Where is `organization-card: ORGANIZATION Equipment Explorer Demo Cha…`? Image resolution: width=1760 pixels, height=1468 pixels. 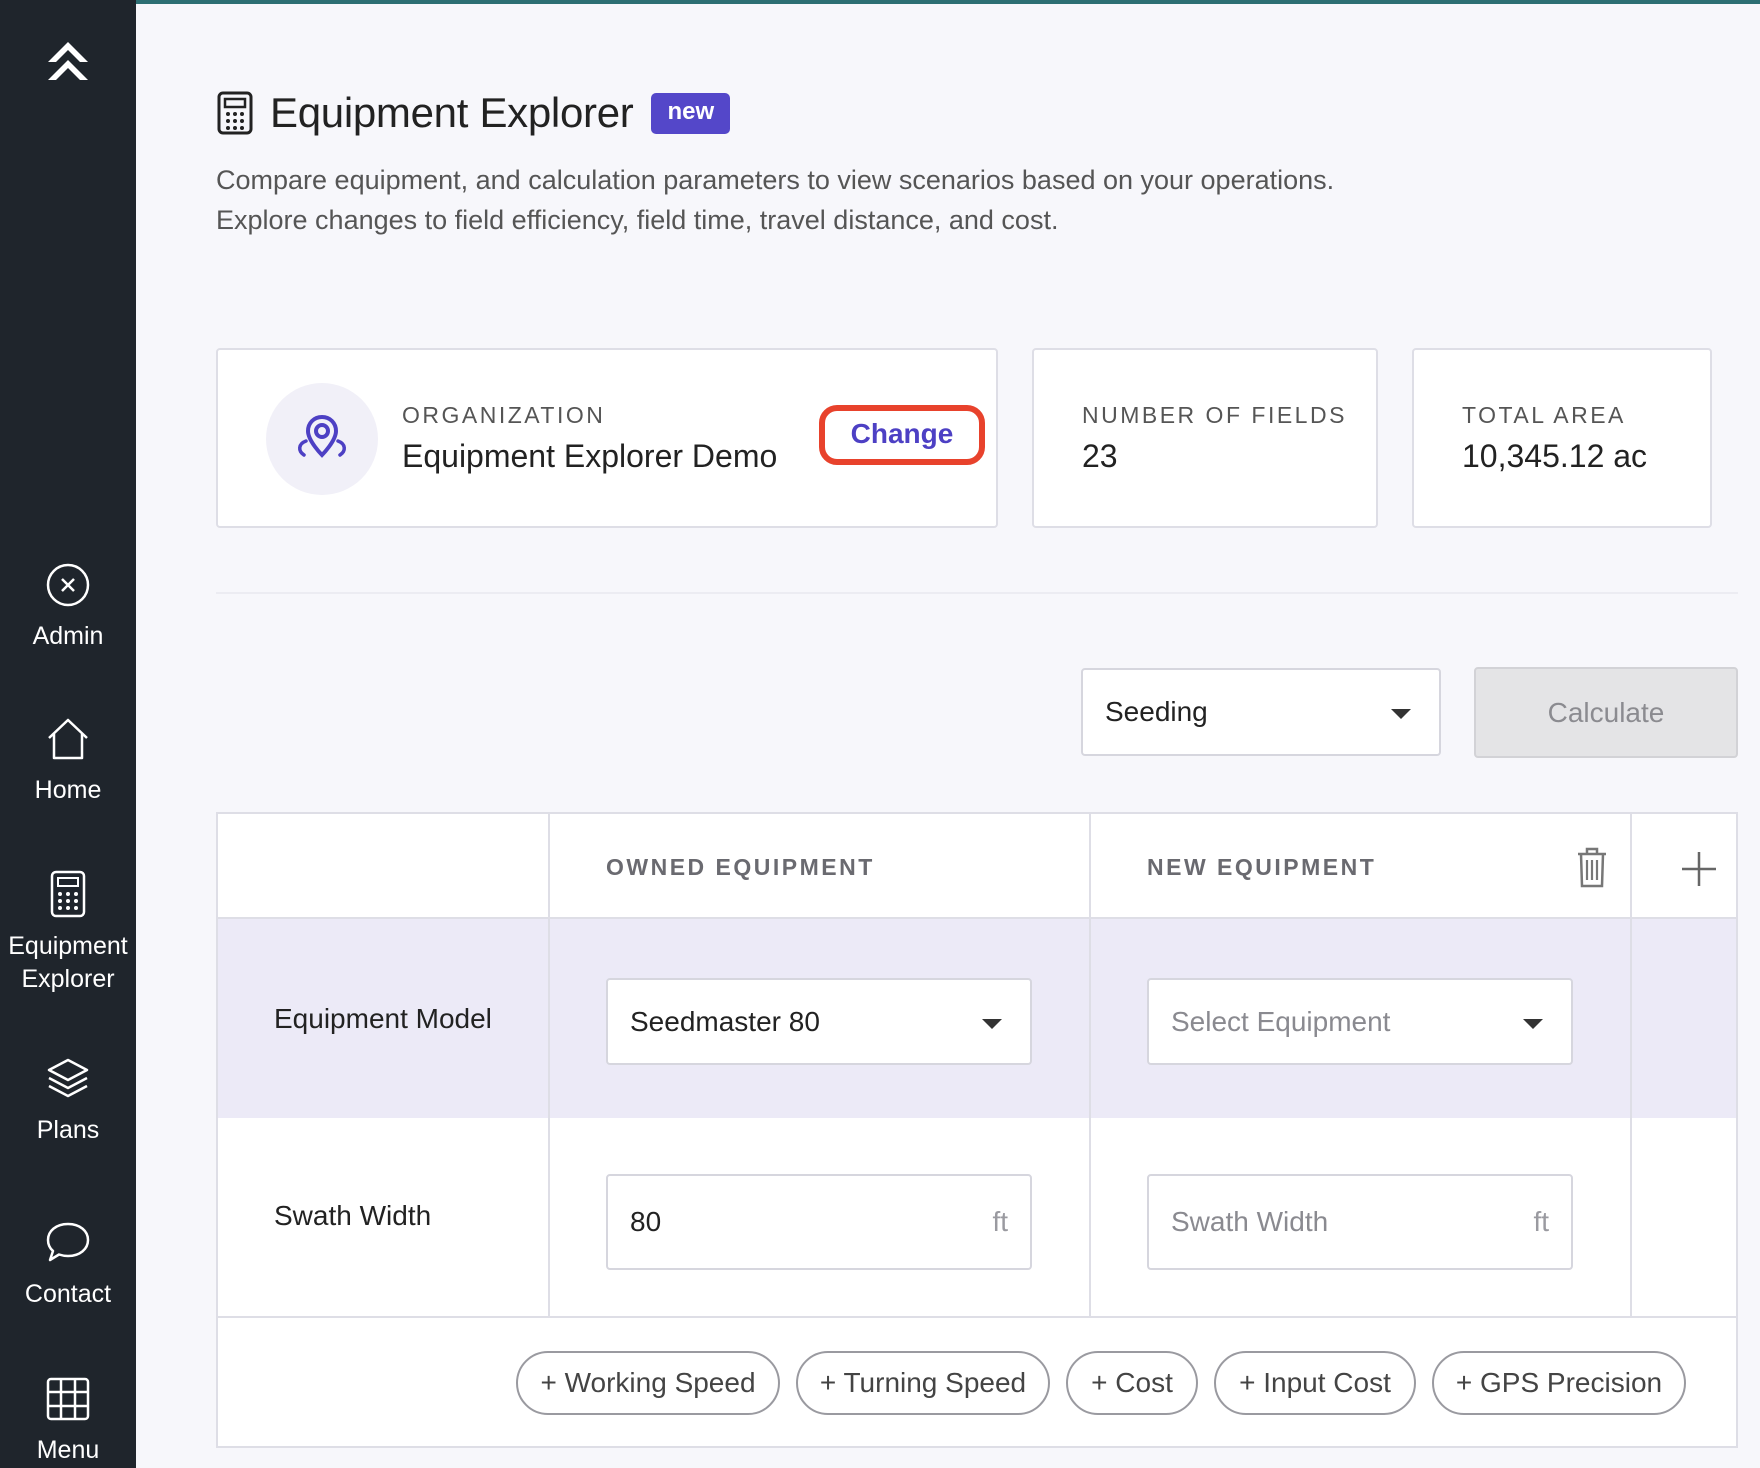
organization-card: ORGANIZATION Equipment Explorer Demo Cha… is located at coordinates (607, 438).